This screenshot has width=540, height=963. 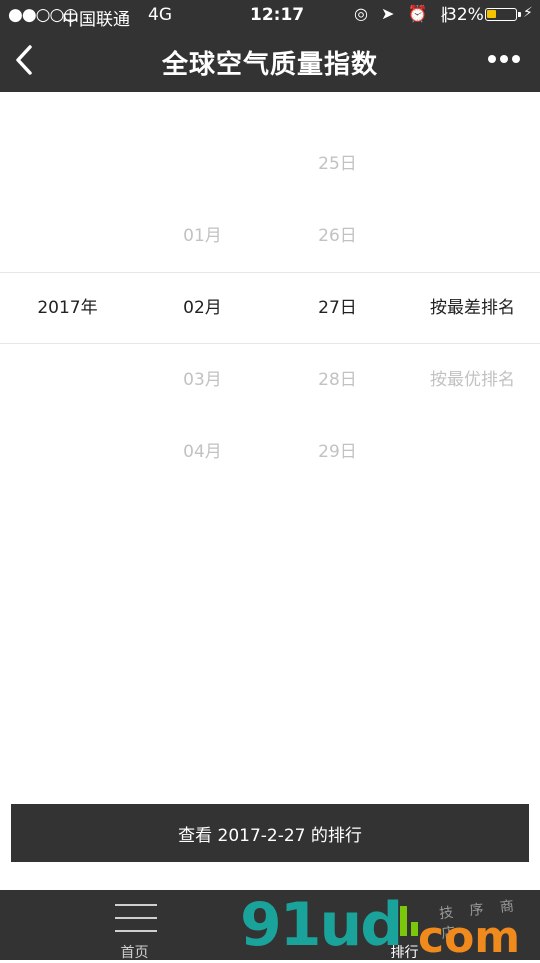 I want to click on picker-day-item: 29日, so click(x=337, y=452).